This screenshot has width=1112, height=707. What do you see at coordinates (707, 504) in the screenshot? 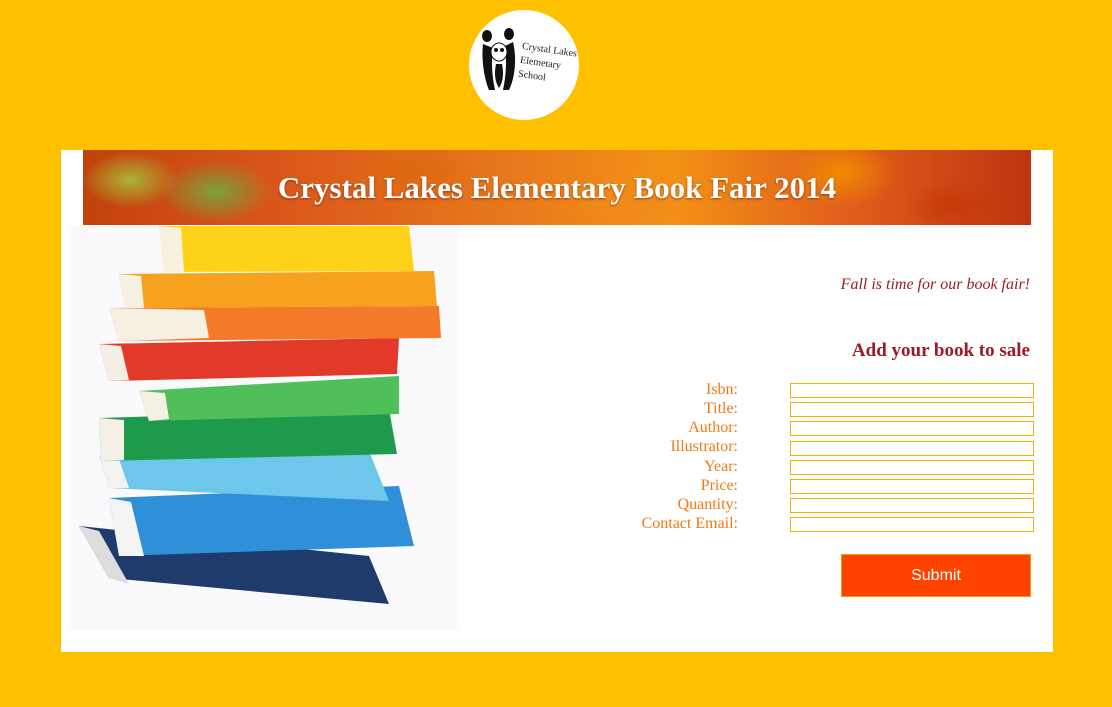
I see `quantity-label: Quantity:` at bounding box center [707, 504].